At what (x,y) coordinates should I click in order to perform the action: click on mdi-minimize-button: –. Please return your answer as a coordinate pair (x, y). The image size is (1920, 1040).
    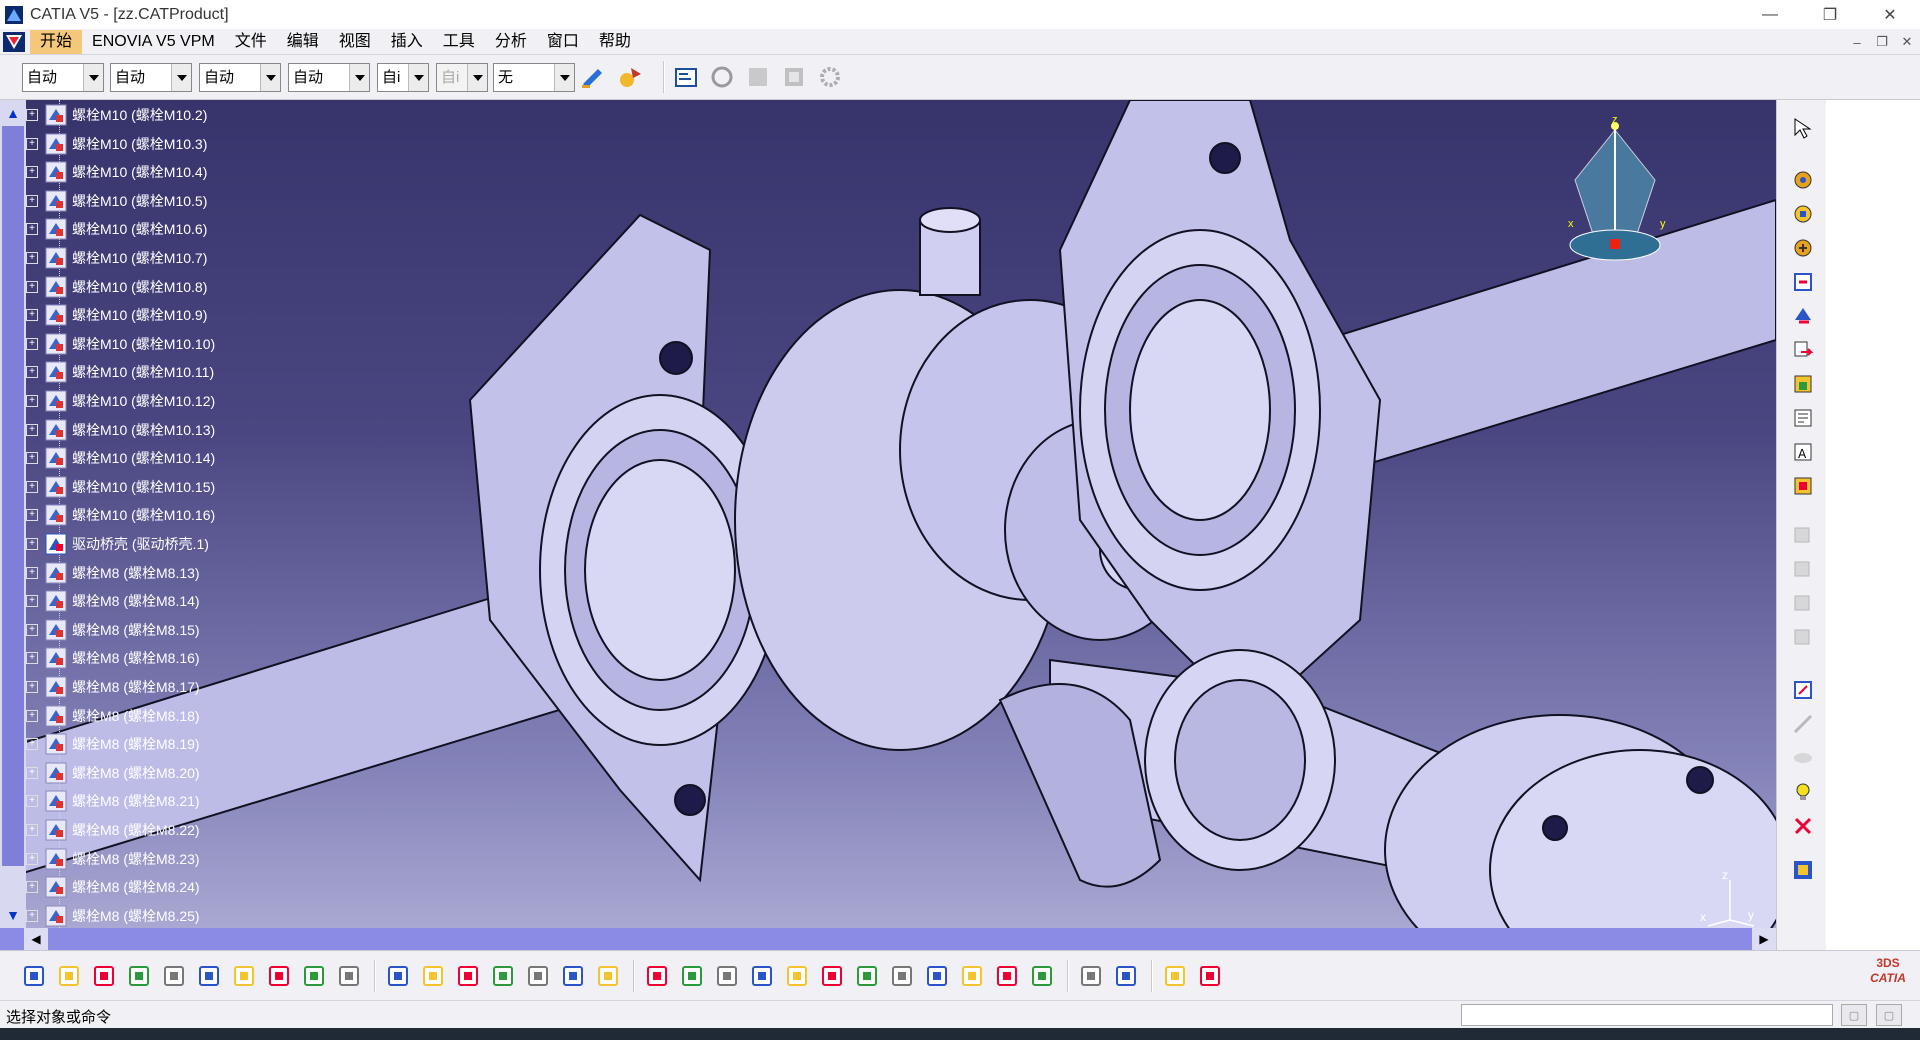
    Looking at the image, I should click on (1857, 42).